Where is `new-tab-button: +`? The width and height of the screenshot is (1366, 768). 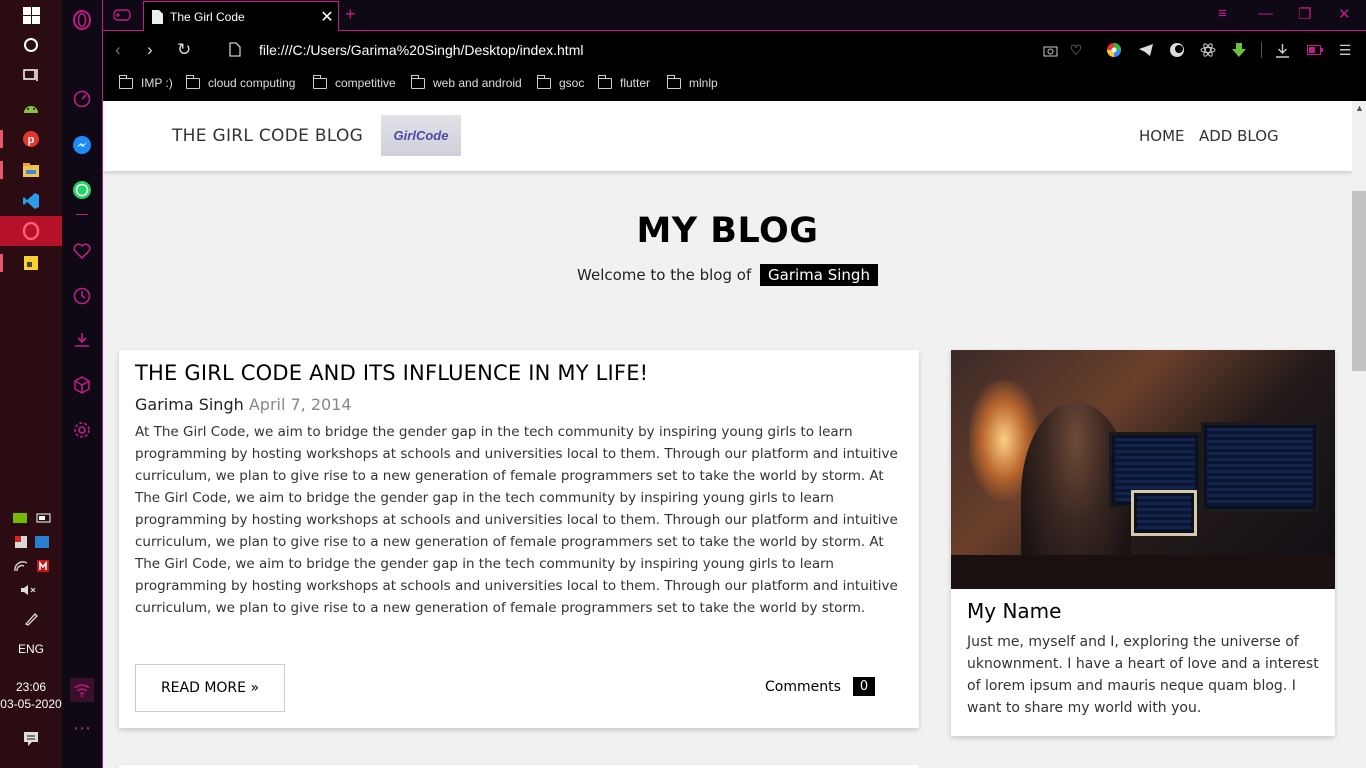
new-tab-button: + is located at coordinates (350, 14).